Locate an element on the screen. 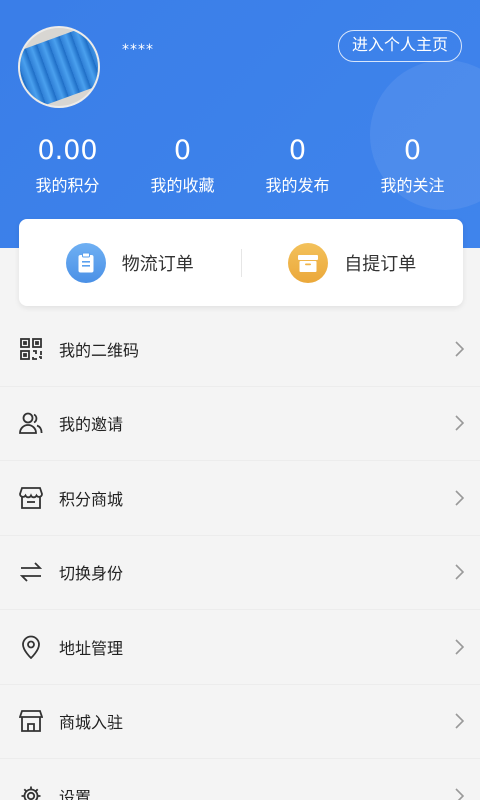 This screenshot has width=480, height=800. avatar-image is located at coordinates (59, 67).